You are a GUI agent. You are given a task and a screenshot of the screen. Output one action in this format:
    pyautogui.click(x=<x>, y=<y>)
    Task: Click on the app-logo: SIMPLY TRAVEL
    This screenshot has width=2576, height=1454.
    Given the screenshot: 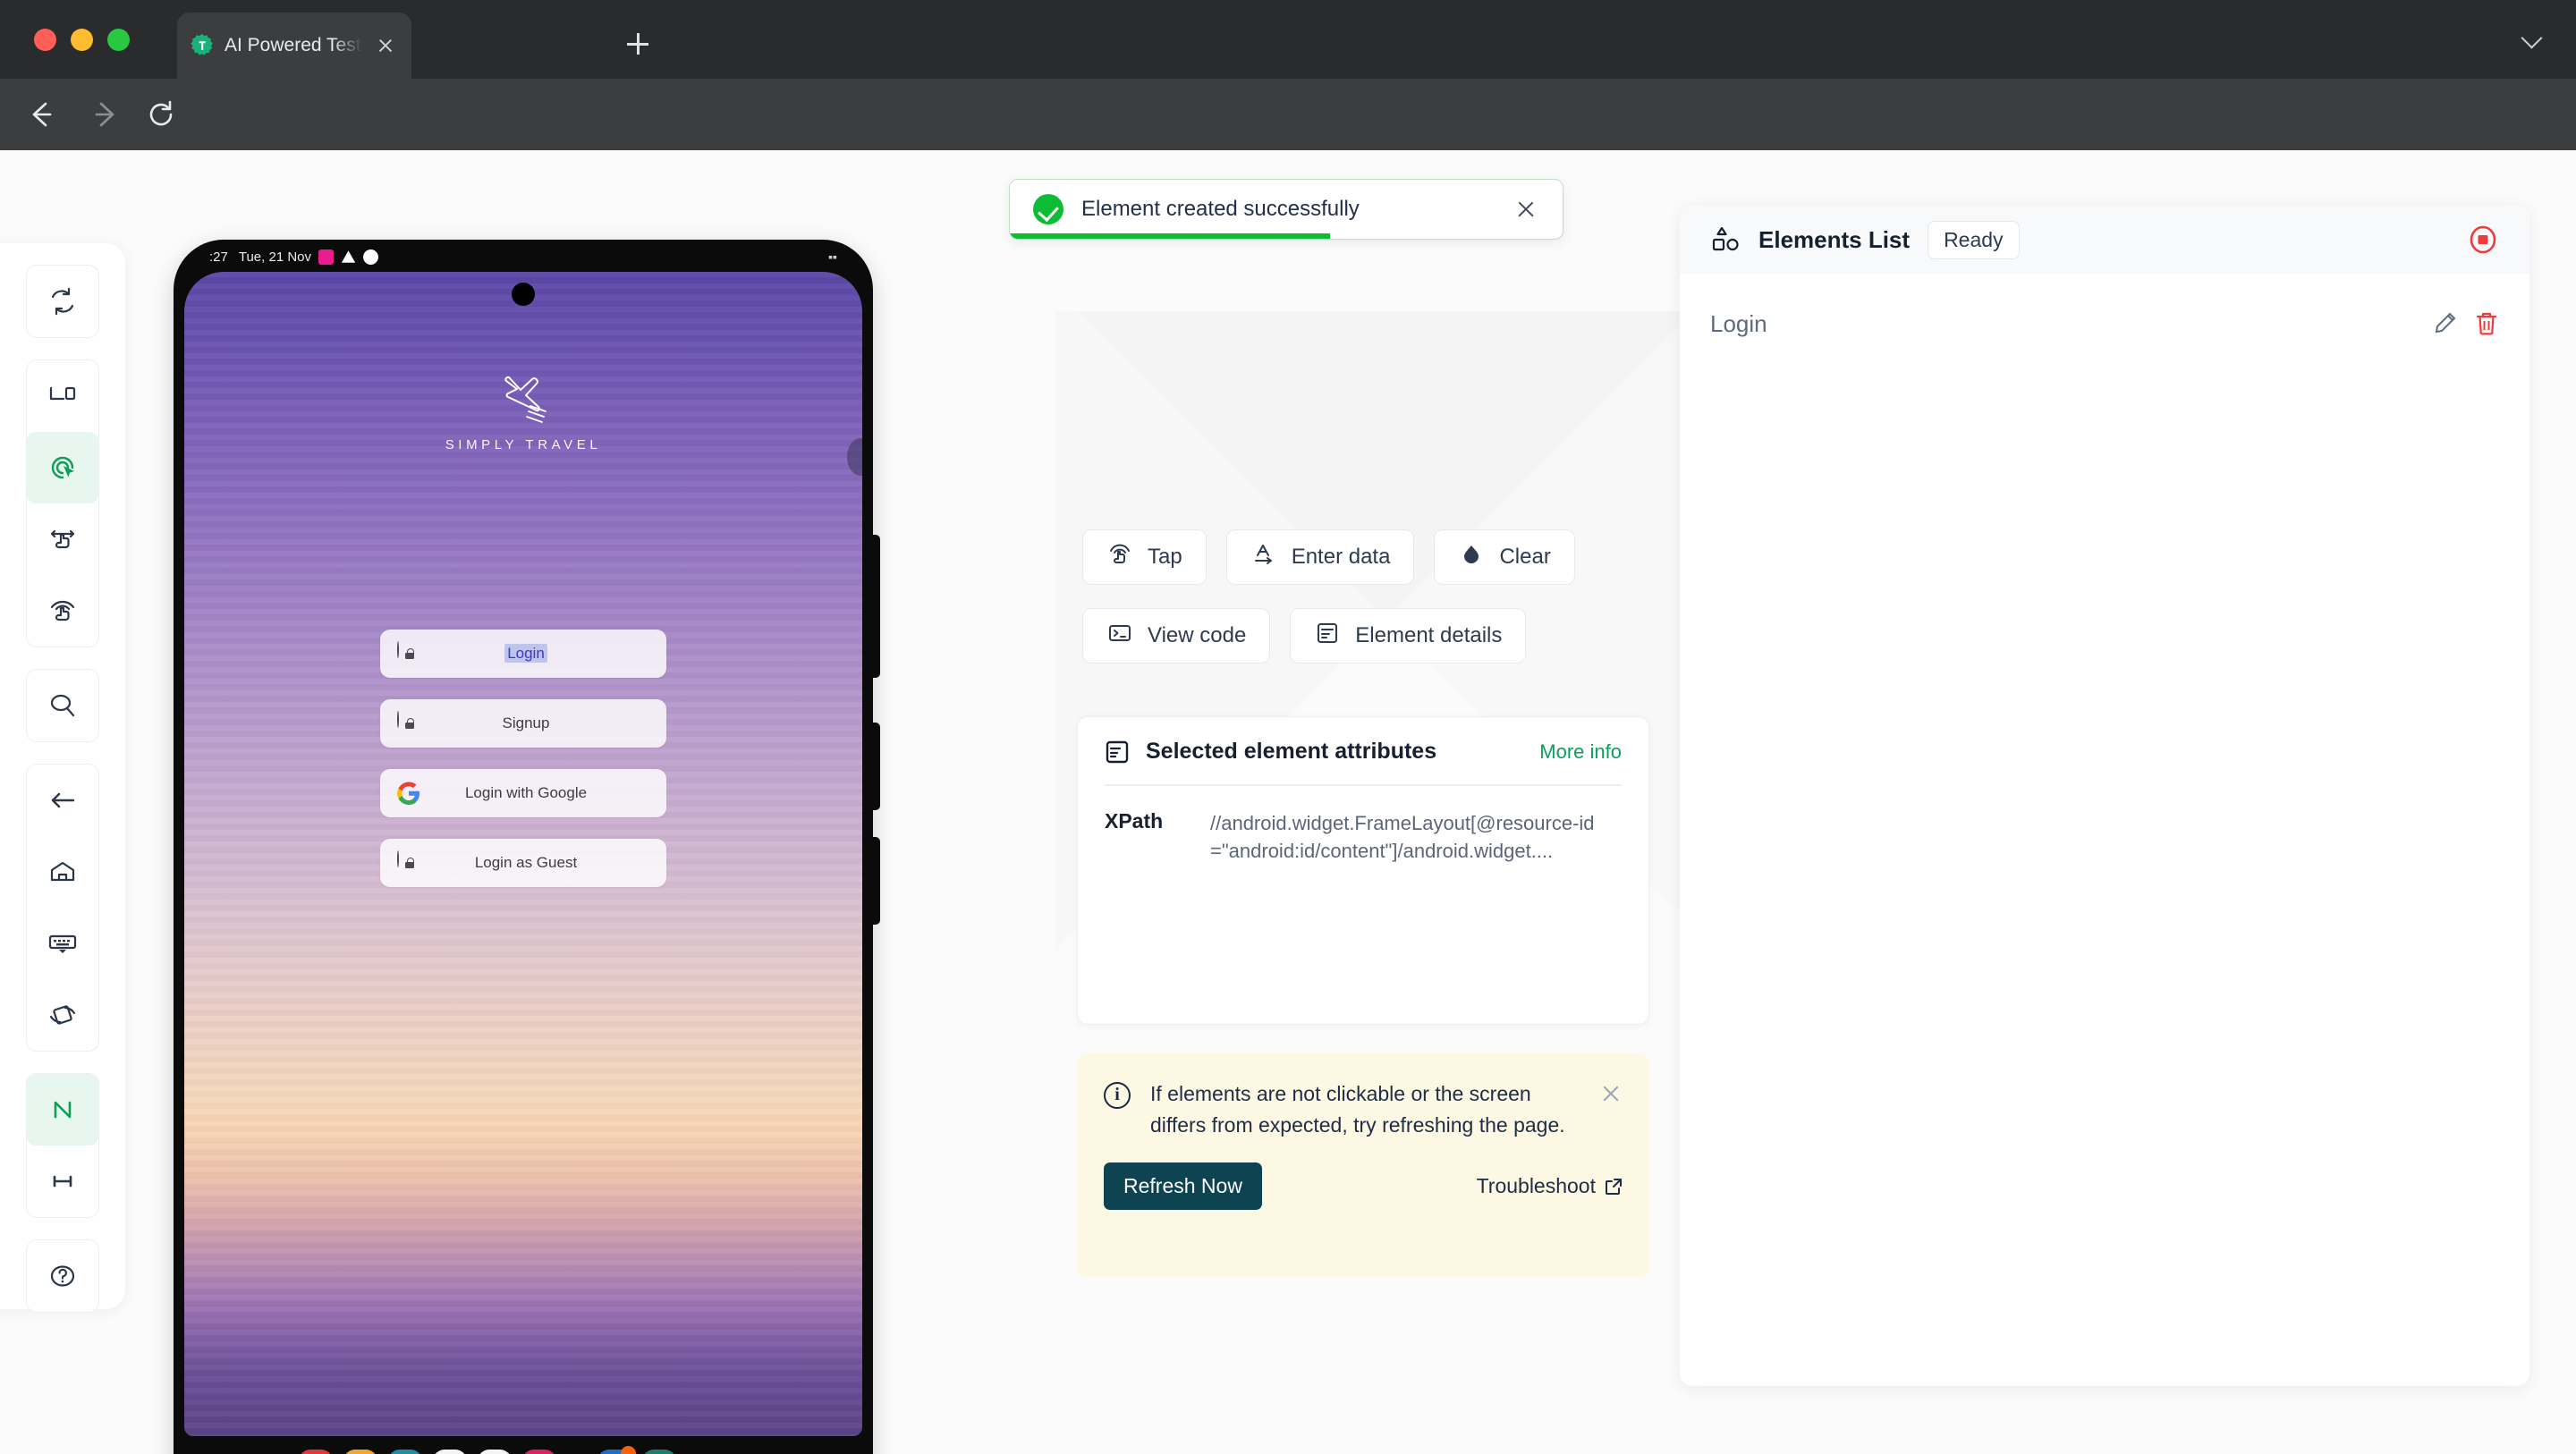 What is the action you would take?
    pyautogui.click(x=523, y=411)
    